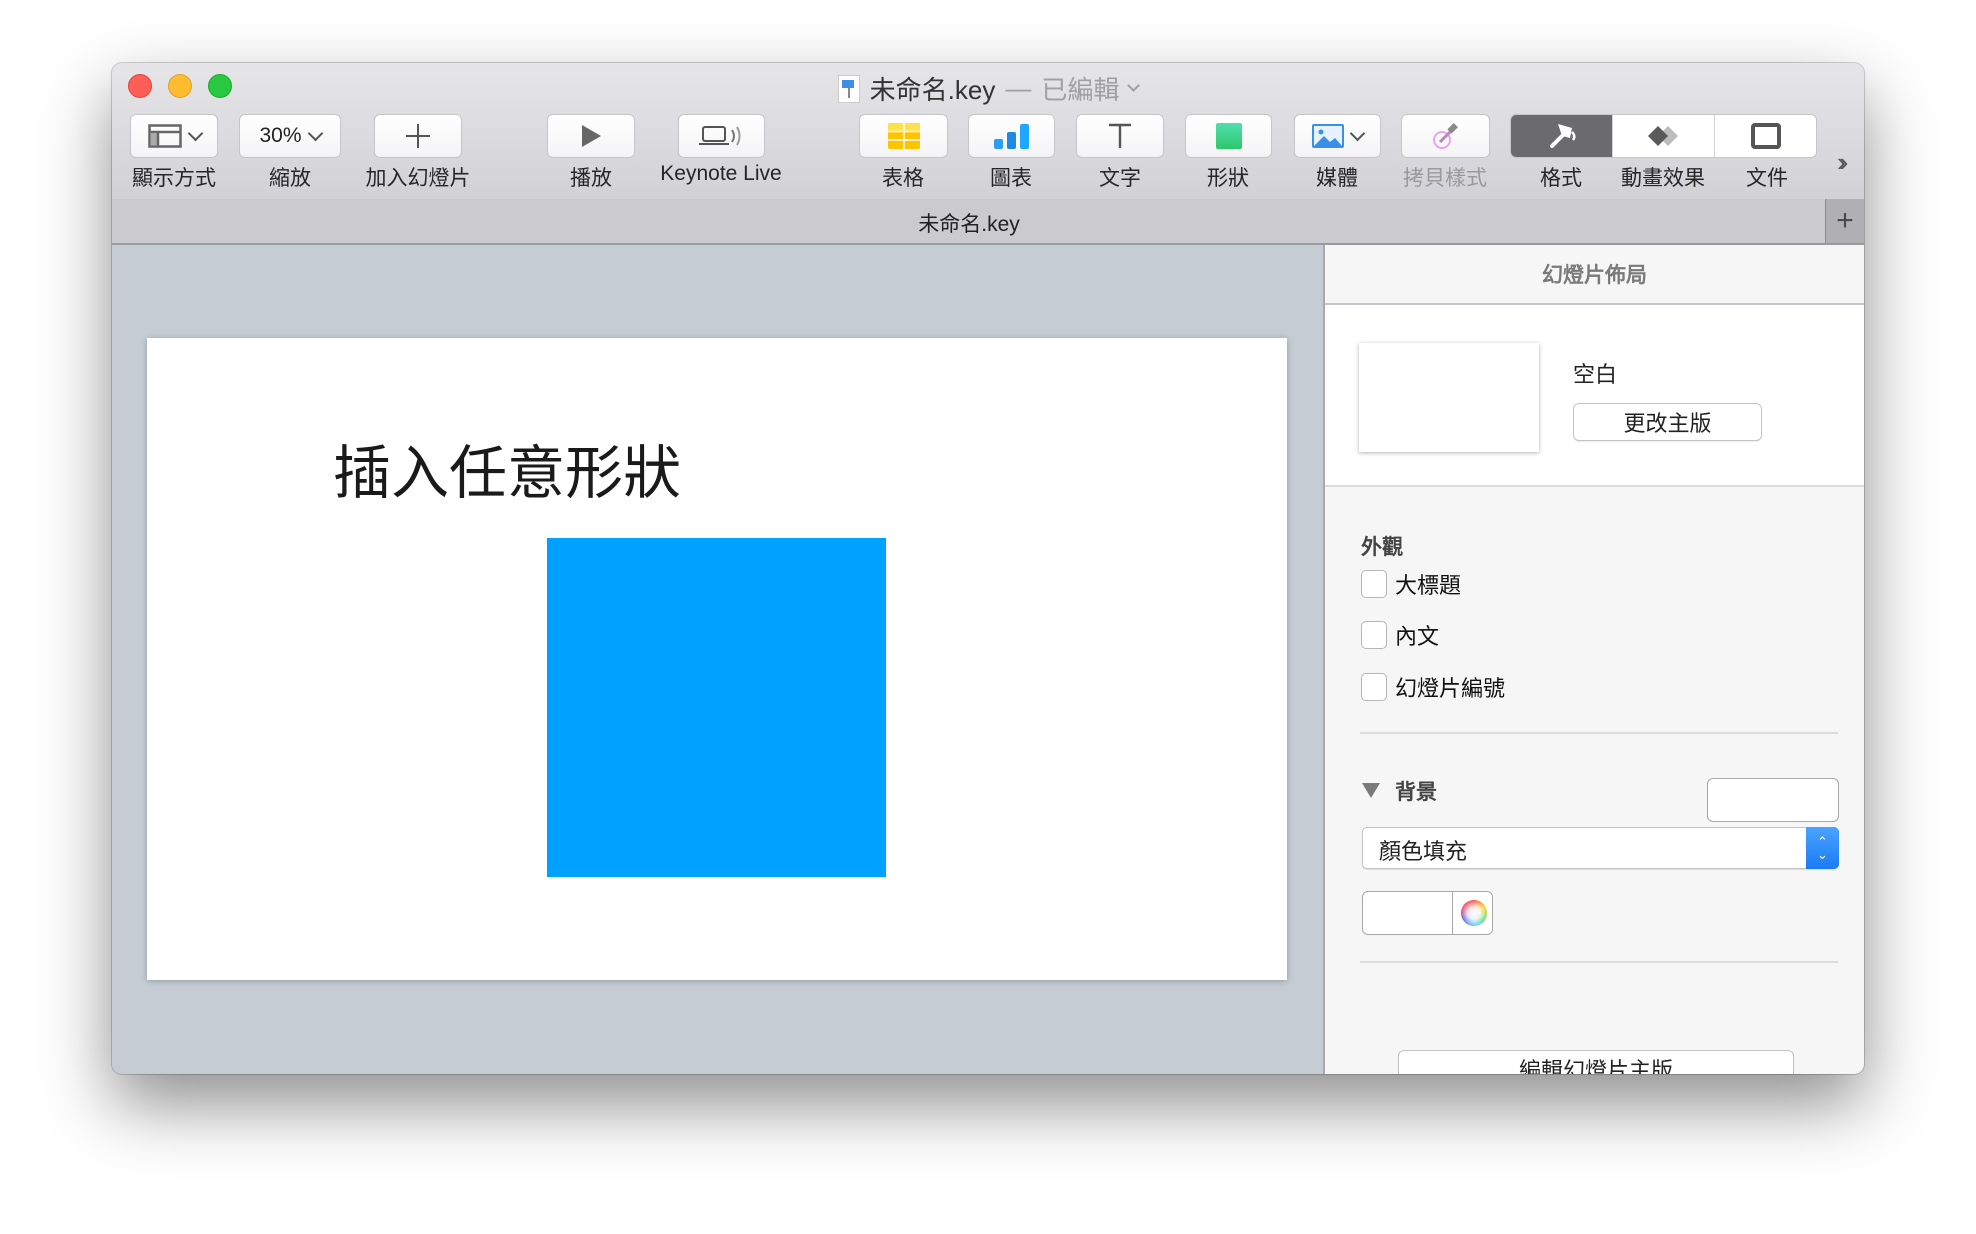 The image size is (1976, 1234). What do you see at coordinates (1452, 913) in the screenshot?
I see `color-well-divider` at bounding box center [1452, 913].